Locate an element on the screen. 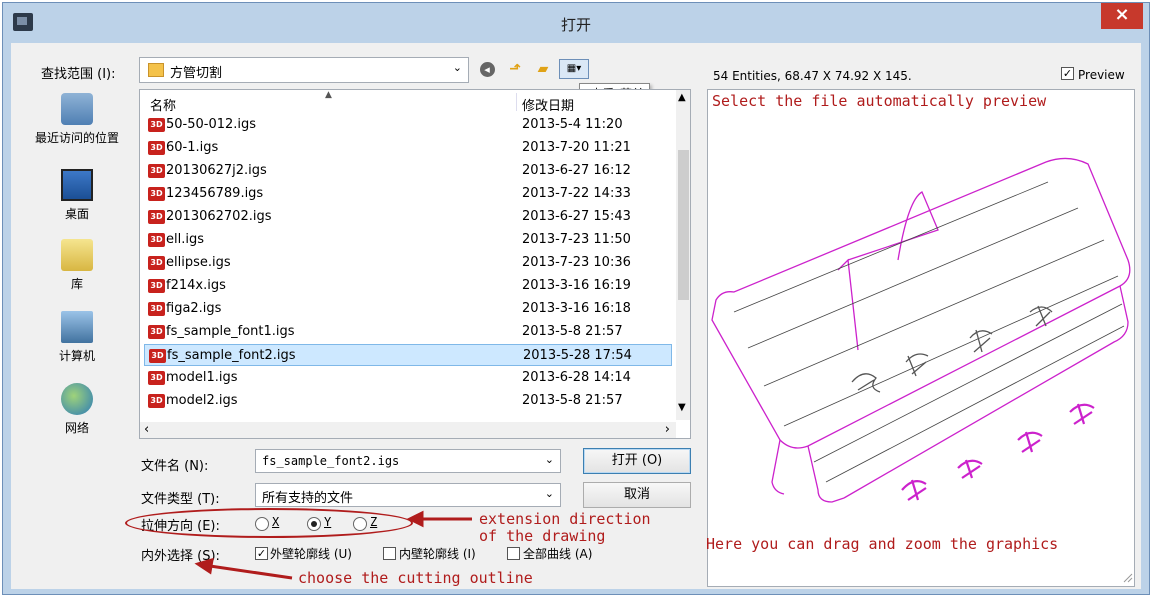 This screenshot has width=1153, height=598. annotation-drag-note: Here you can drag and zoom the graphics is located at coordinates (882, 544).